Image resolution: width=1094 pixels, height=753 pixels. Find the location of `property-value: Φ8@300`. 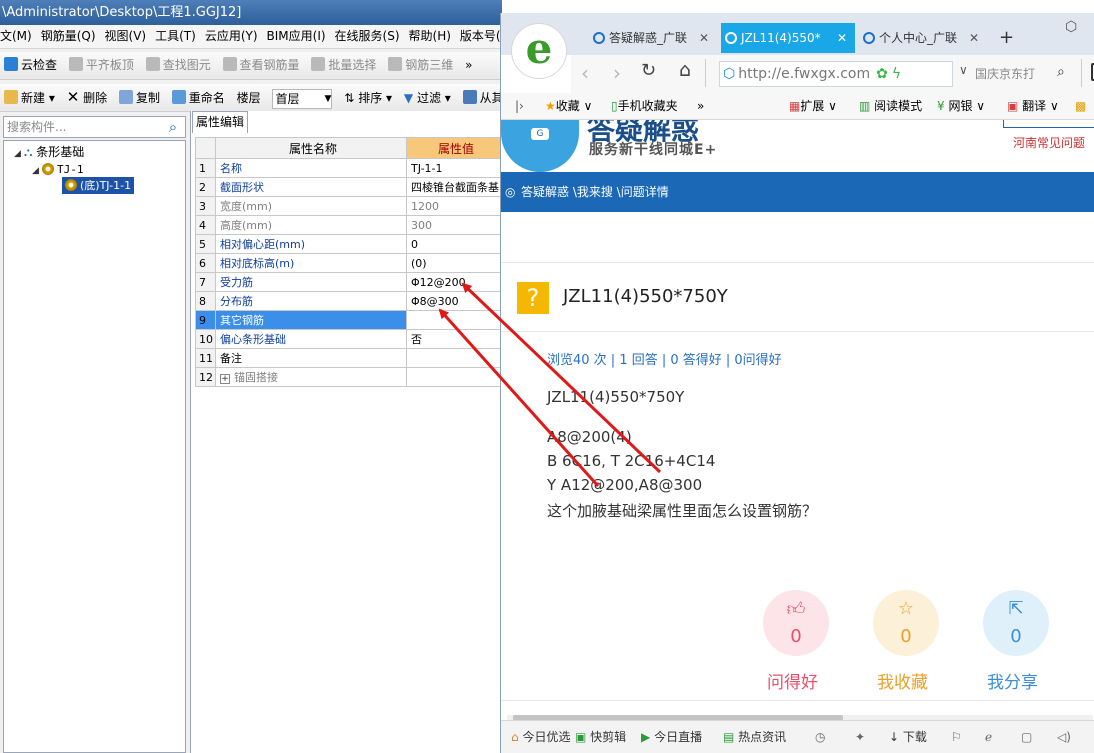

property-value: Φ8@300 is located at coordinates (454, 301).